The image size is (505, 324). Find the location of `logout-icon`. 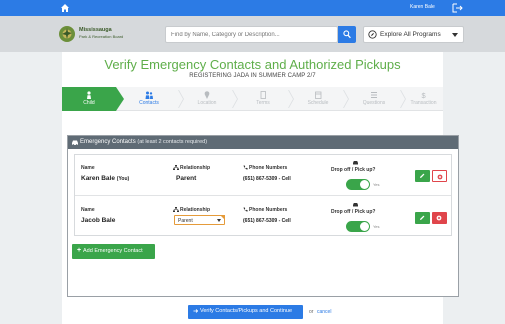

logout-icon is located at coordinates (457, 8).